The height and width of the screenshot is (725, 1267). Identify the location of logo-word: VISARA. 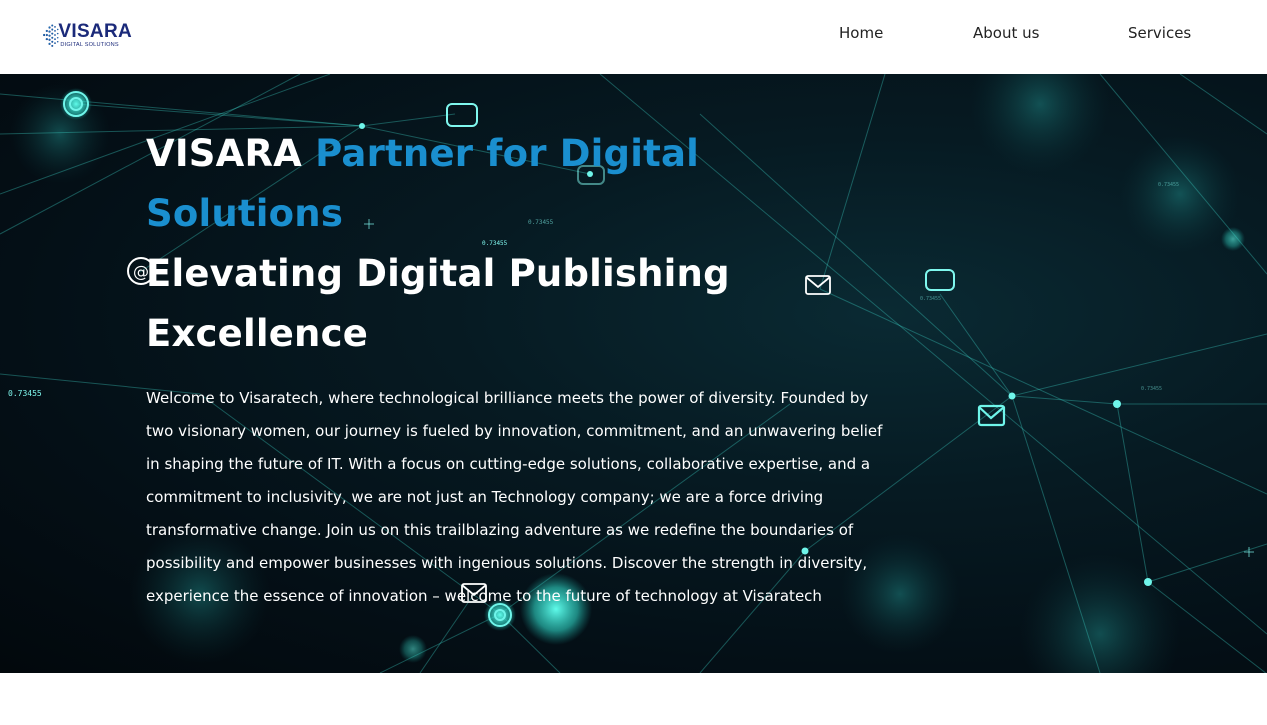
(95, 31).